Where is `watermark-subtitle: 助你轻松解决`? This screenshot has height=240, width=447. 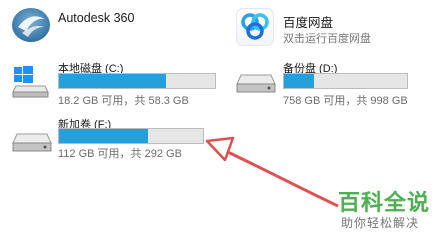 watermark-subtitle: 助你轻松解决 is located at coordinates (380, 223).